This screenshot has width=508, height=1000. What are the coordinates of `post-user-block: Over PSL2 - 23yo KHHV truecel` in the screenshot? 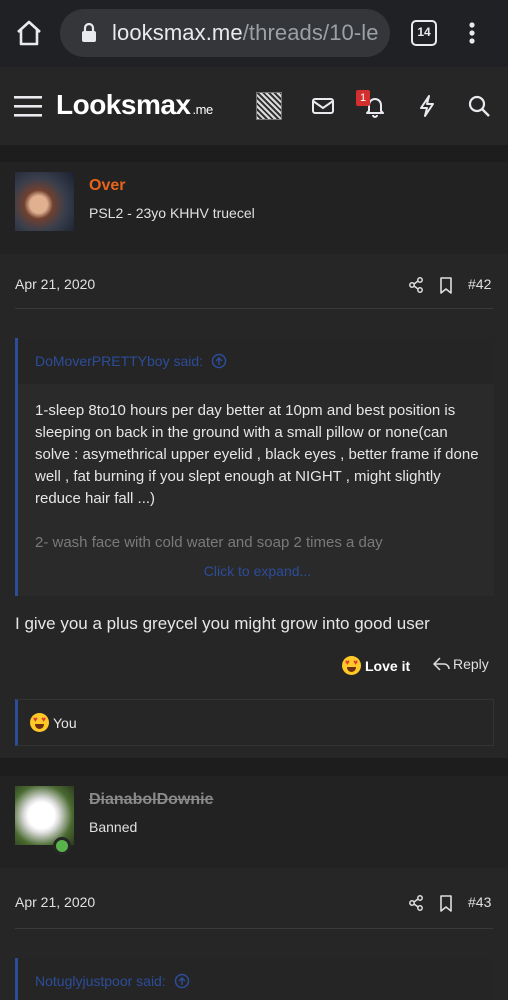 It's located at (254, 208).